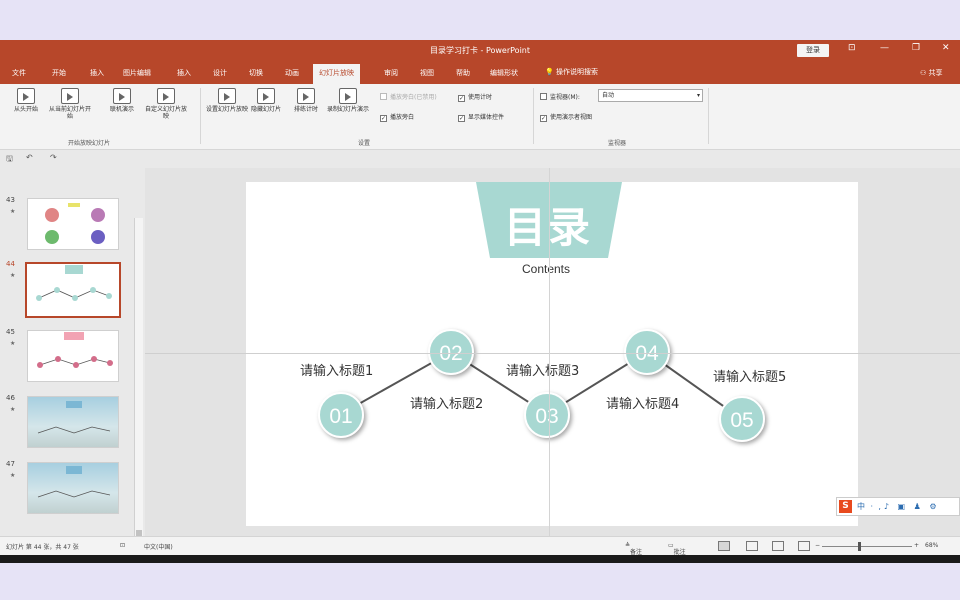 This screenshot has height=600, width=960. What do you see at coordinates (413, 97) in the screenshot?
I see `play-narration-disabled-label: 播放旁白(已禁用)` at bounding box center [413, 97].